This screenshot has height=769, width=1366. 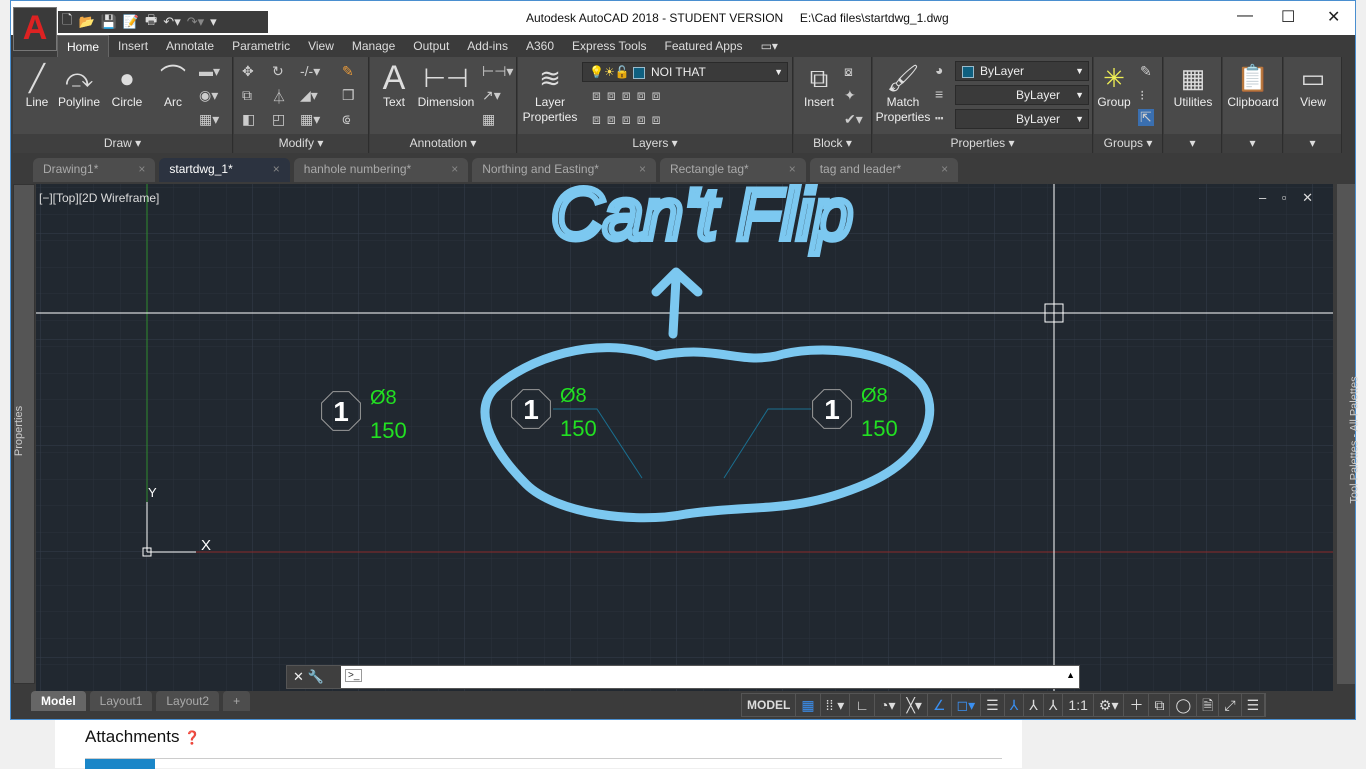 I want to click on explode-icon: ❒, so click(x=348, y=95).